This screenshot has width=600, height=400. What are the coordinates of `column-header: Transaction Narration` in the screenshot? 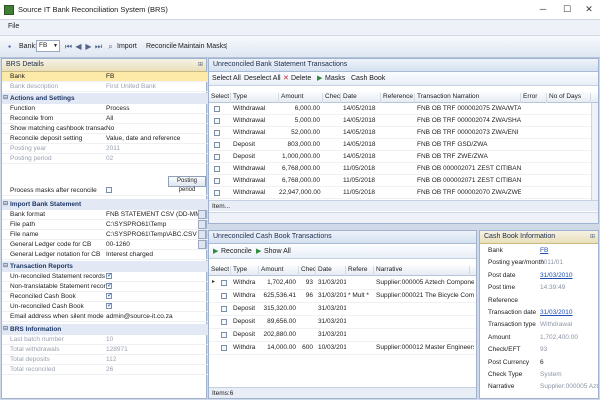 It's located at (468, 98).